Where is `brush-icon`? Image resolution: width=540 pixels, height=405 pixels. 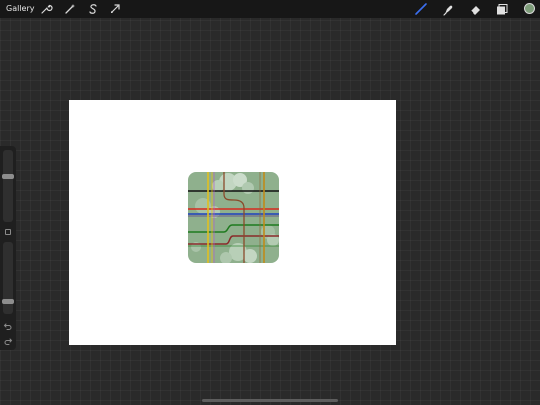
brush-icon is located at coordinates (421, 9).